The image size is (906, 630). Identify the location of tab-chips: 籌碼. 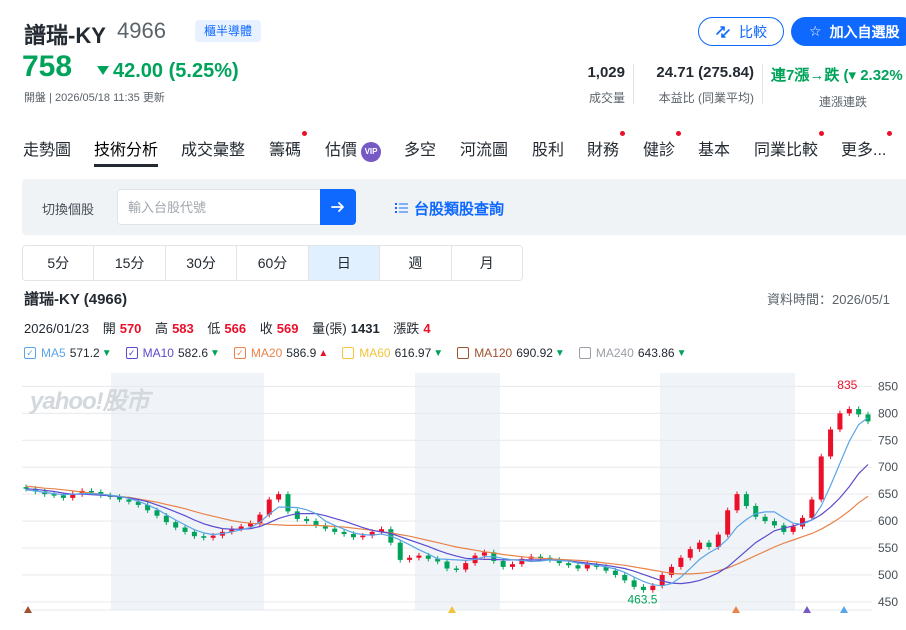
(288, 145).